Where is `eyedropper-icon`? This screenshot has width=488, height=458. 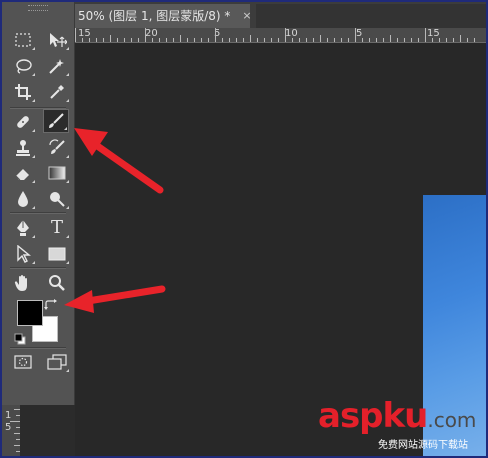
eyedropper-icon is located at coordinates (57, 92).